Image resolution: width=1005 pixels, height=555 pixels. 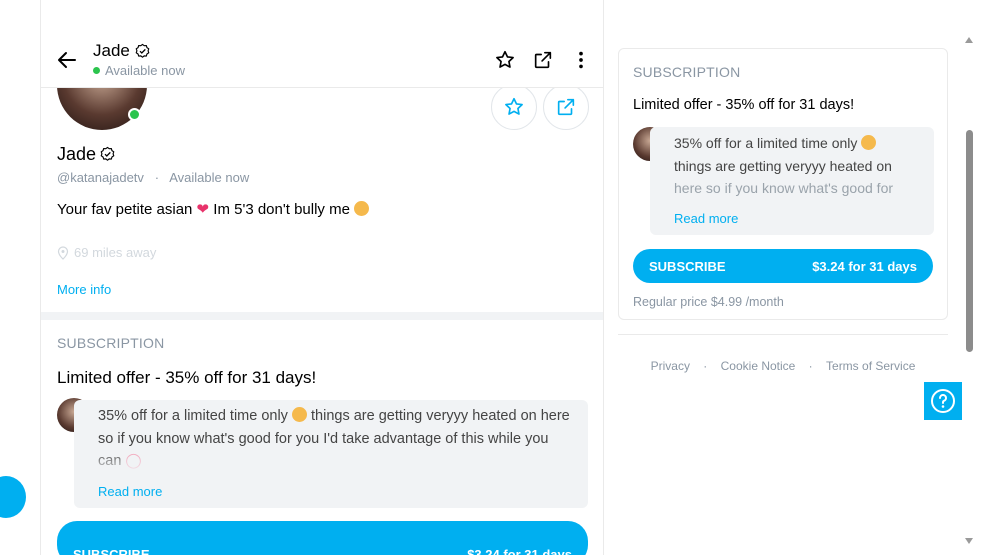 I want to click on more-button, so click(x=581, y=60).